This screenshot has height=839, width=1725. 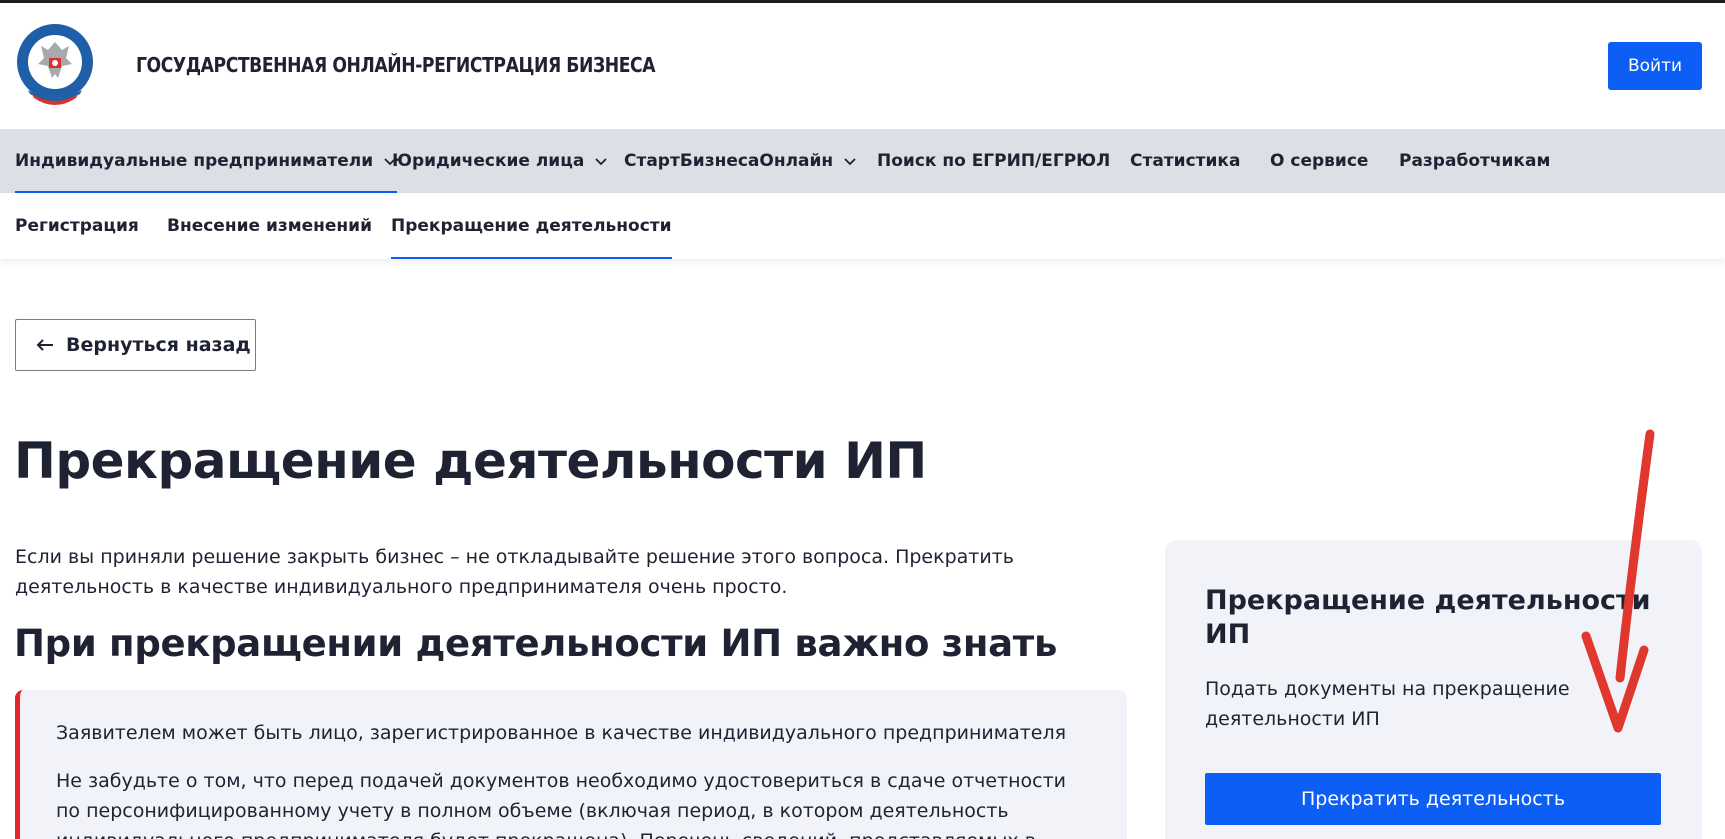 I want to click on nav-item-statistics: Статистика, so click(x=1185, y=161).